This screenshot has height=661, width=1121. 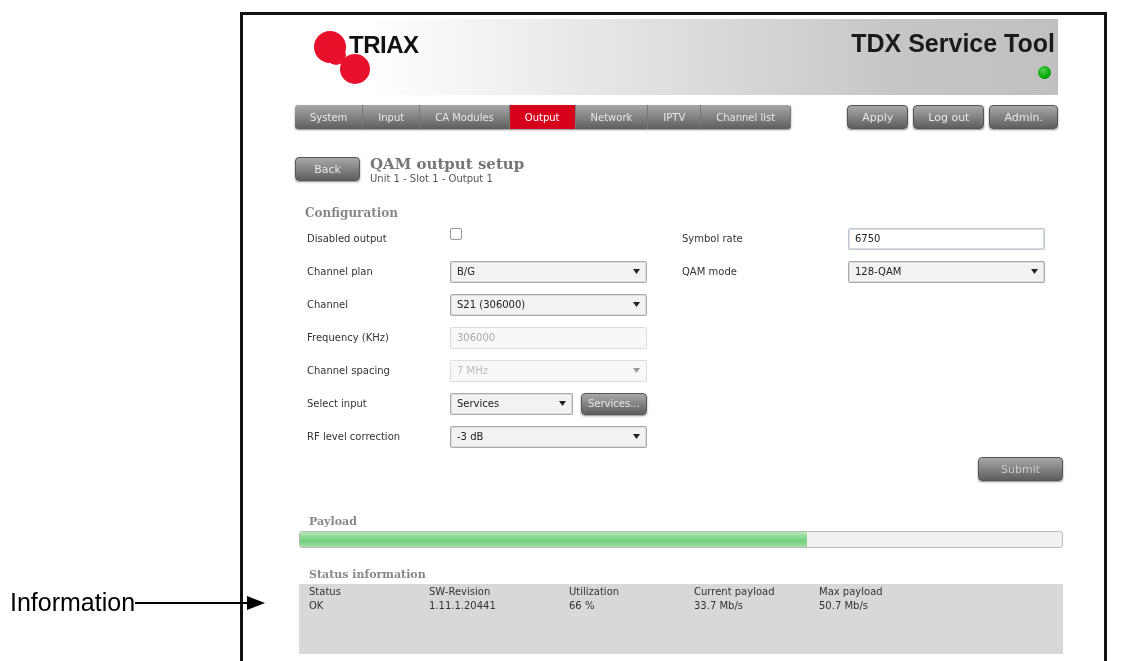 I want to click on dropdown: -3 dB, so click(x=548, y=436).